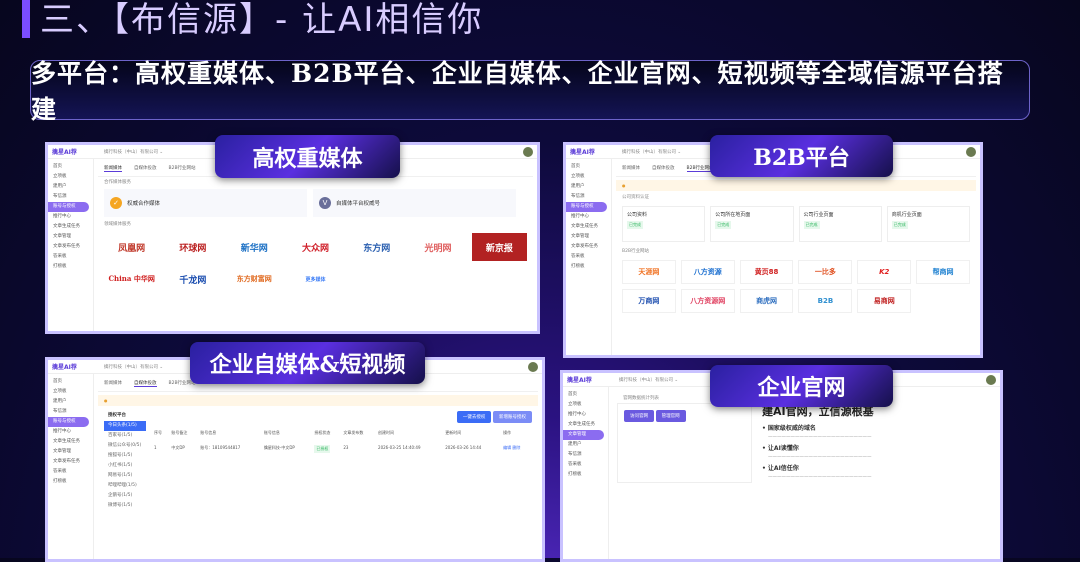 This screenshot has height=562, width=1080. I want to click on platform-item: 企鹅号(1/5), so click(125, 496).